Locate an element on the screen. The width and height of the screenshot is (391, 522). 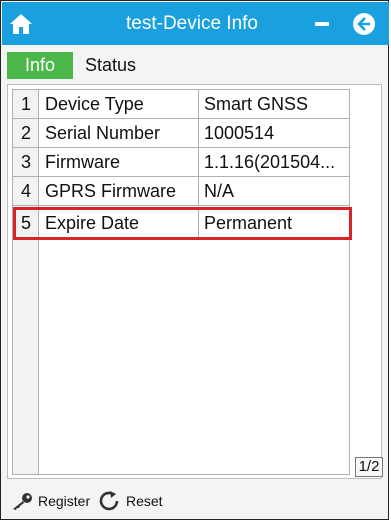
minimize-icon is located at coordinates (322, 24).